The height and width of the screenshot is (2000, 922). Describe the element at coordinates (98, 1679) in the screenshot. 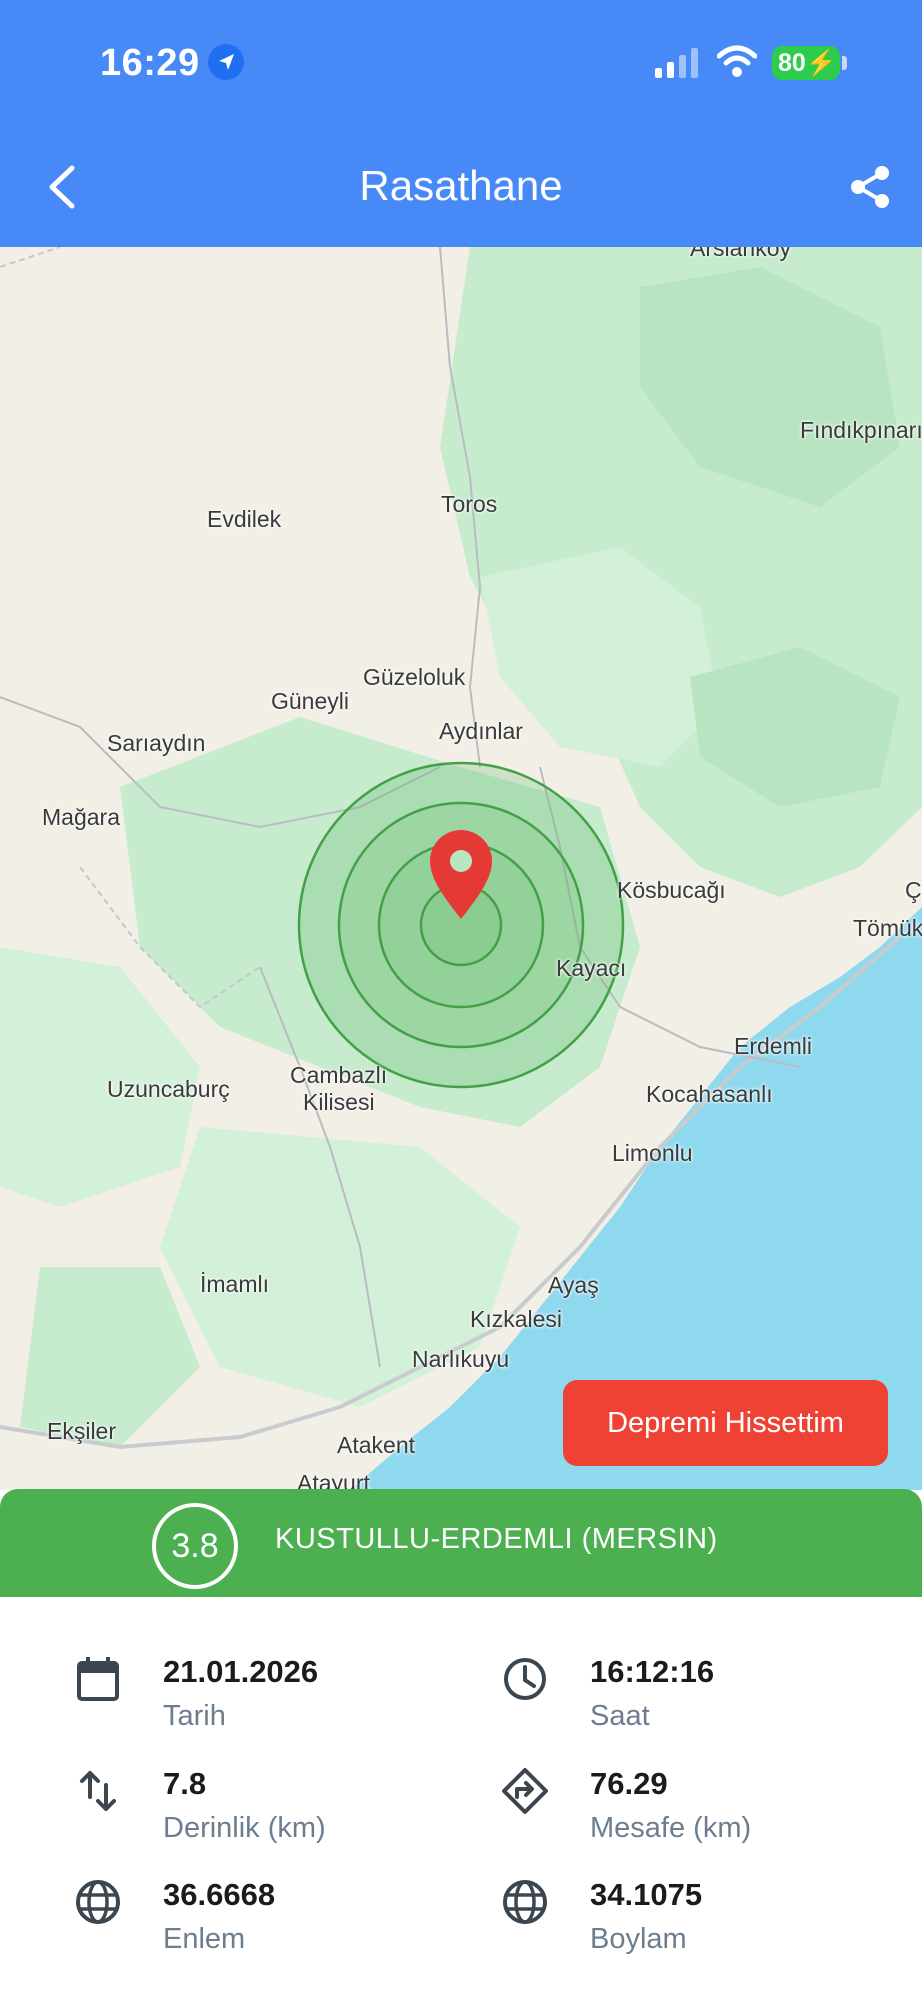

I see `calendar-icon` at that location.